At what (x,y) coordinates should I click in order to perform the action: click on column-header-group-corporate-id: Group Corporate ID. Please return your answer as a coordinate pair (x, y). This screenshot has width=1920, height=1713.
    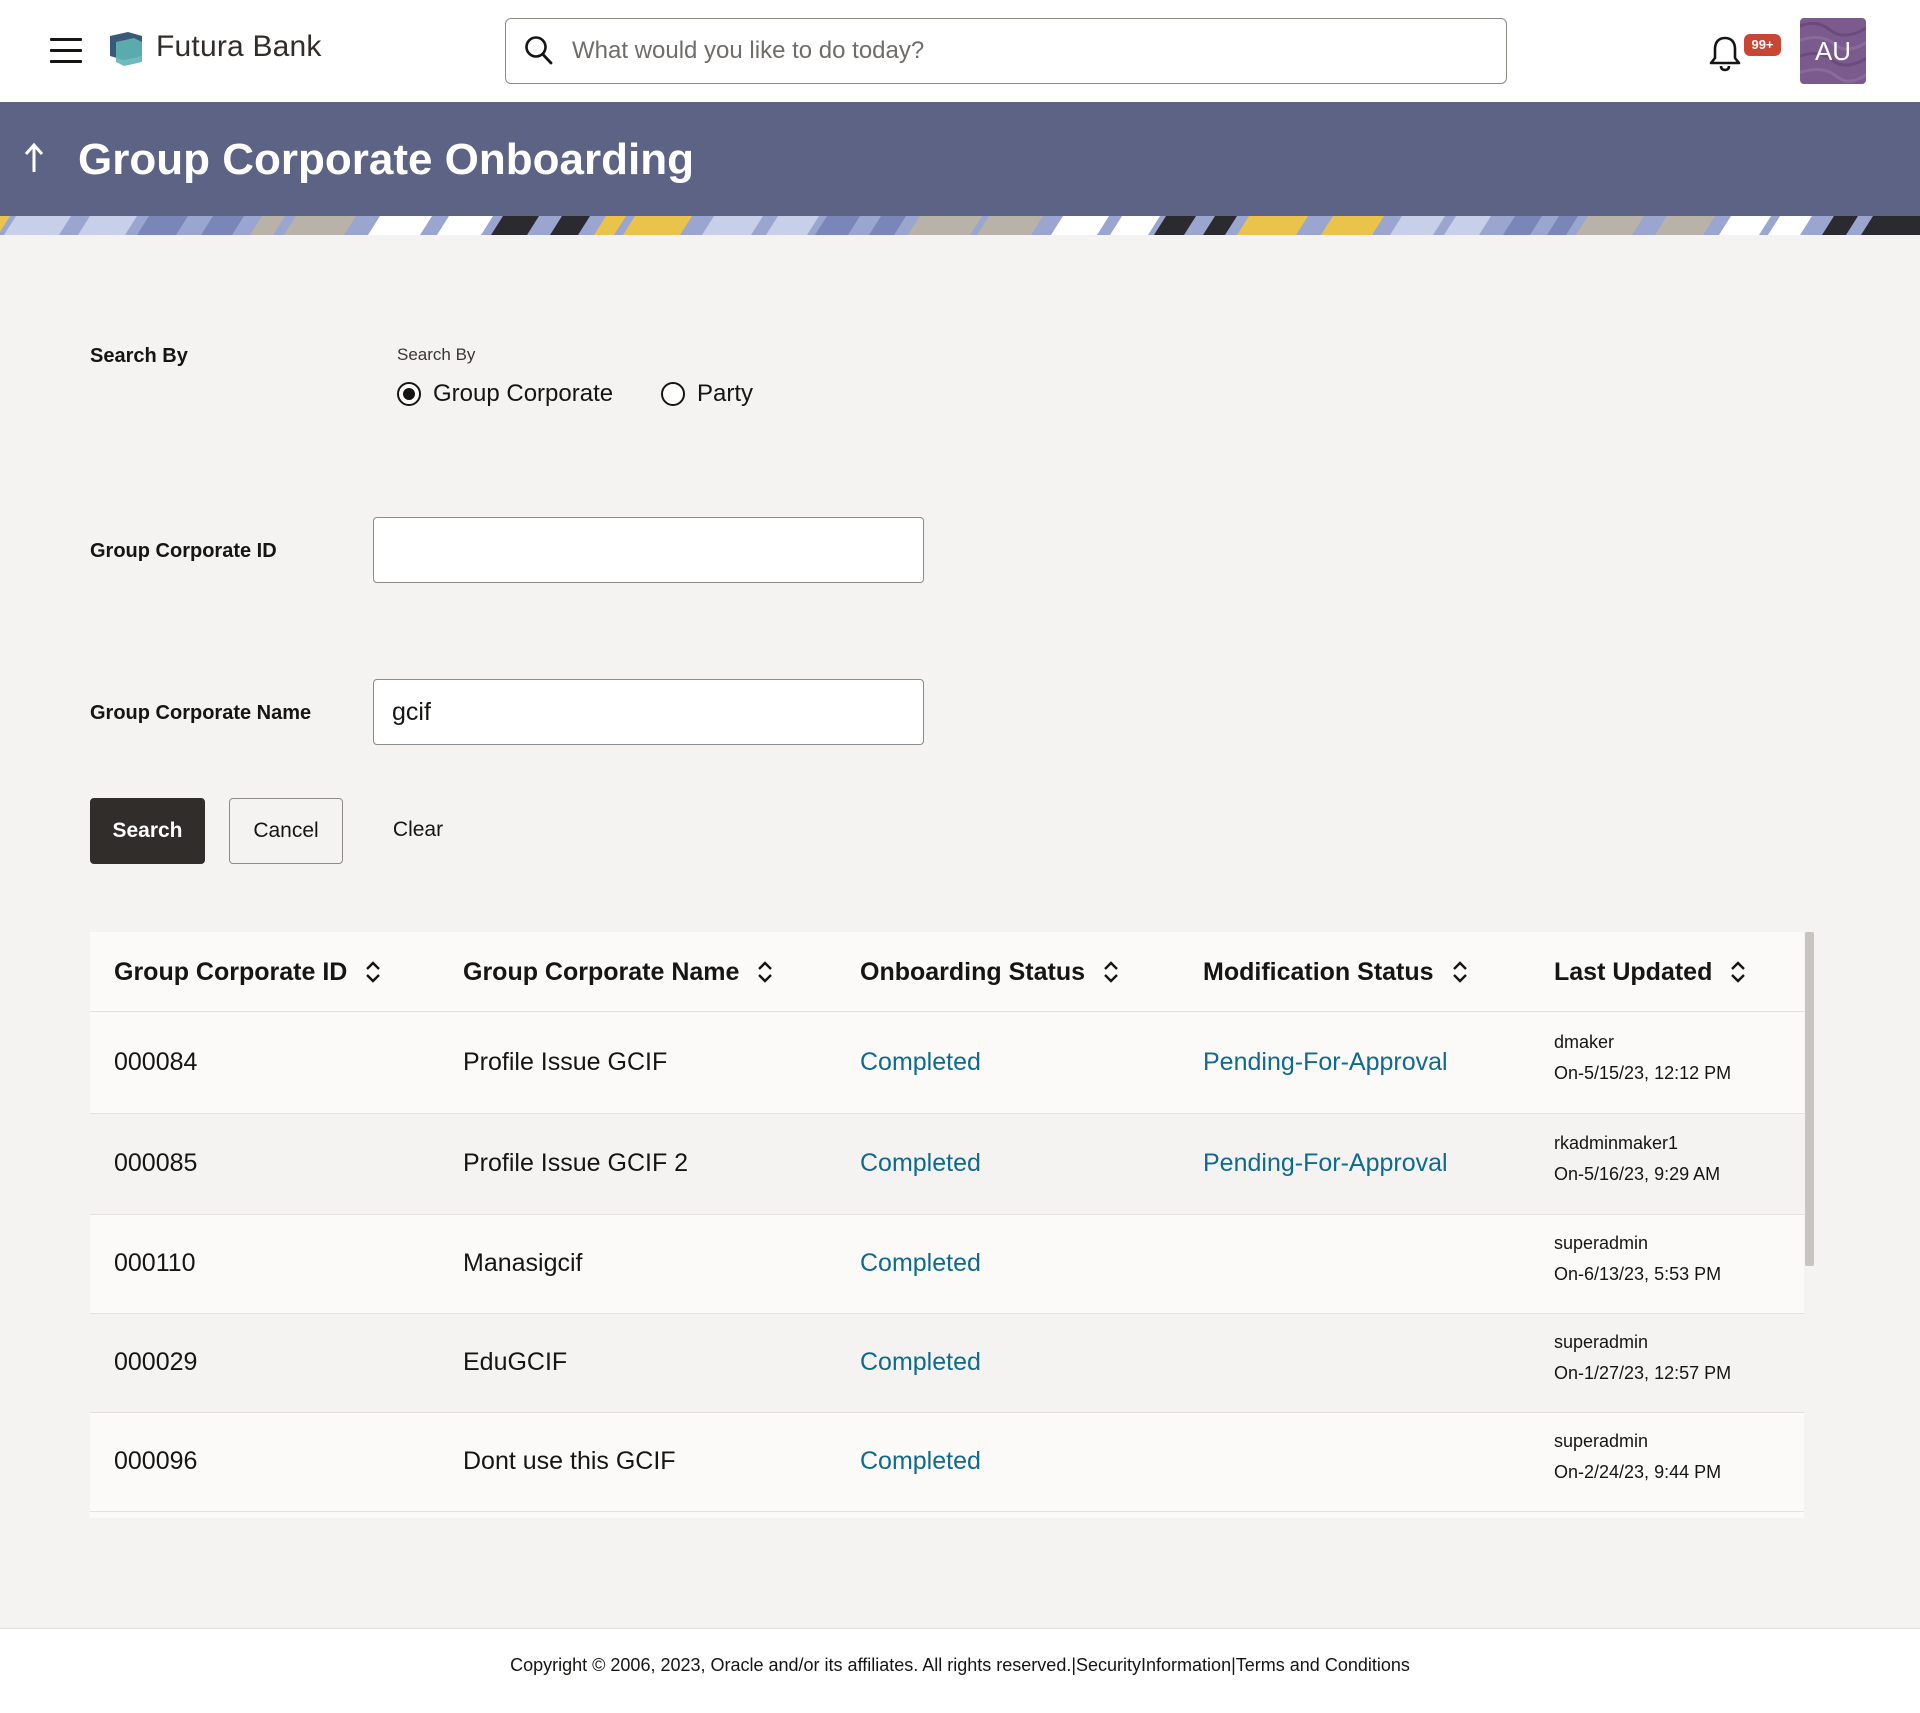
    Looking at the image, I should click on (247, 972).